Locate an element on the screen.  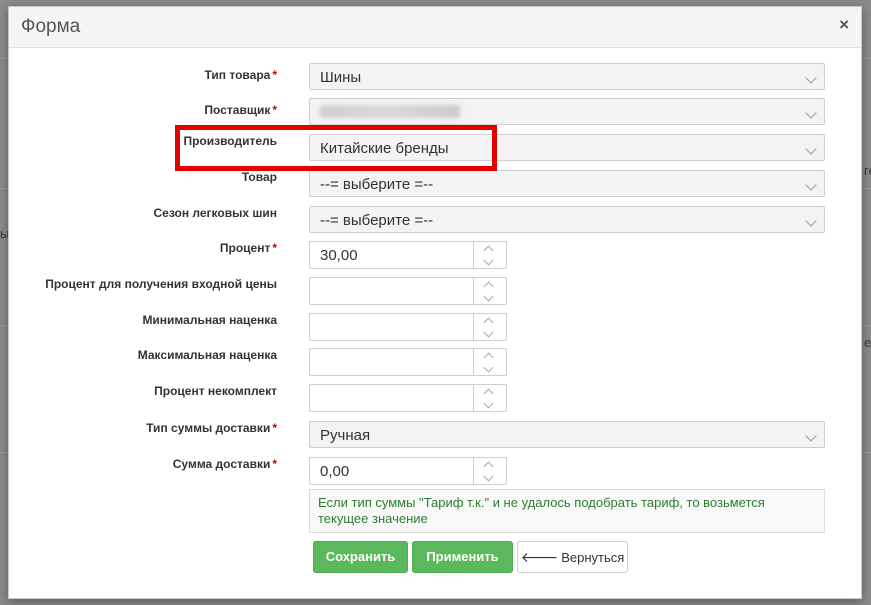
percent-spinner is located at coordinates (489, 255).